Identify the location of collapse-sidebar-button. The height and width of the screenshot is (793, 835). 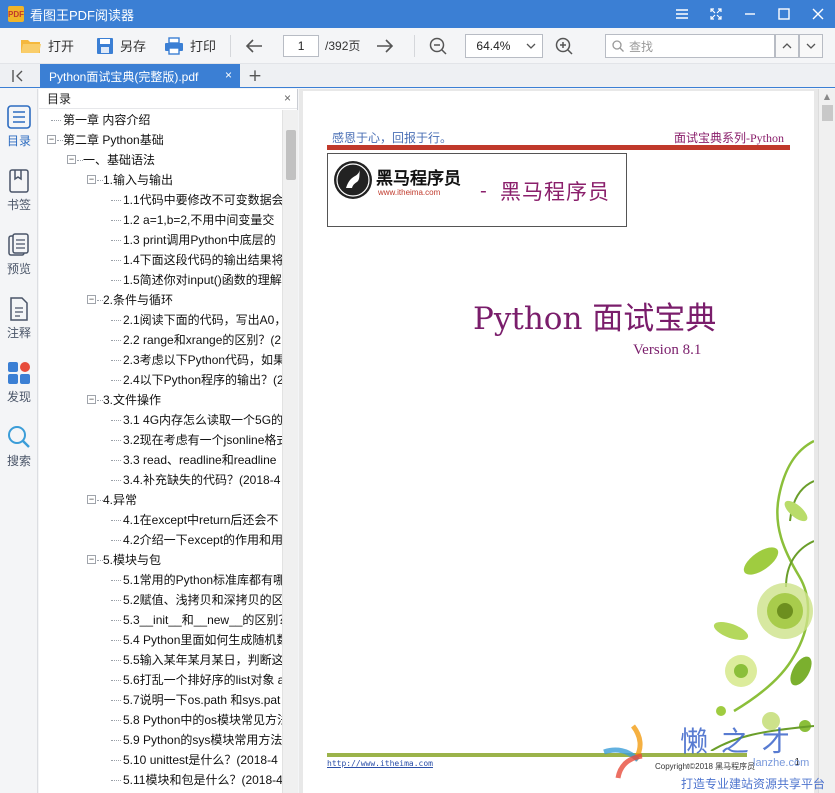
(19, 76).